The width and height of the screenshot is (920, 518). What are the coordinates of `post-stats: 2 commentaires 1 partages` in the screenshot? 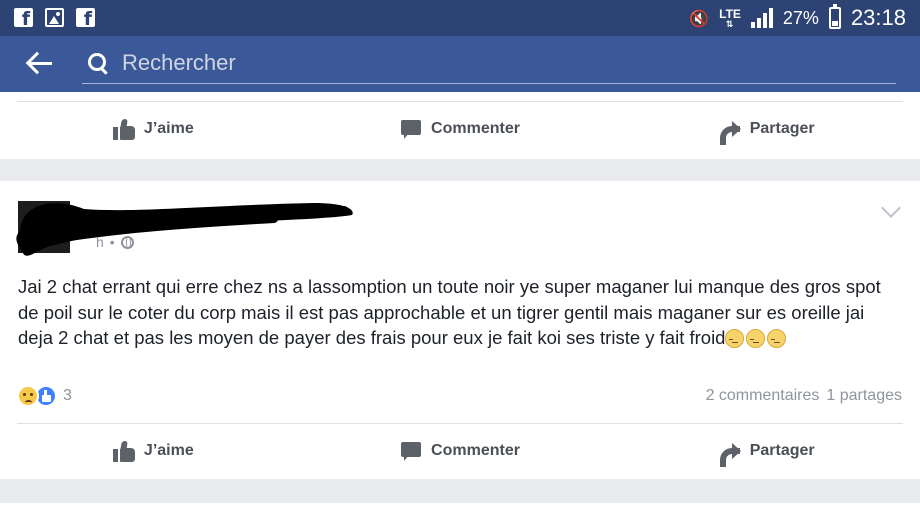 It's located at (804, 396).